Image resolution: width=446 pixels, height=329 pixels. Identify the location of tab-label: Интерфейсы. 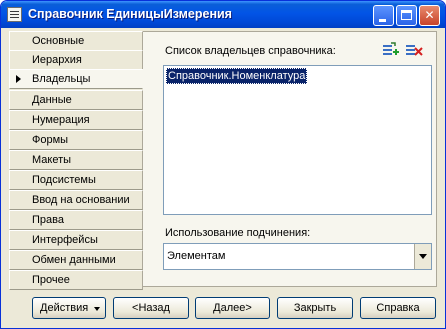
(65, 240).